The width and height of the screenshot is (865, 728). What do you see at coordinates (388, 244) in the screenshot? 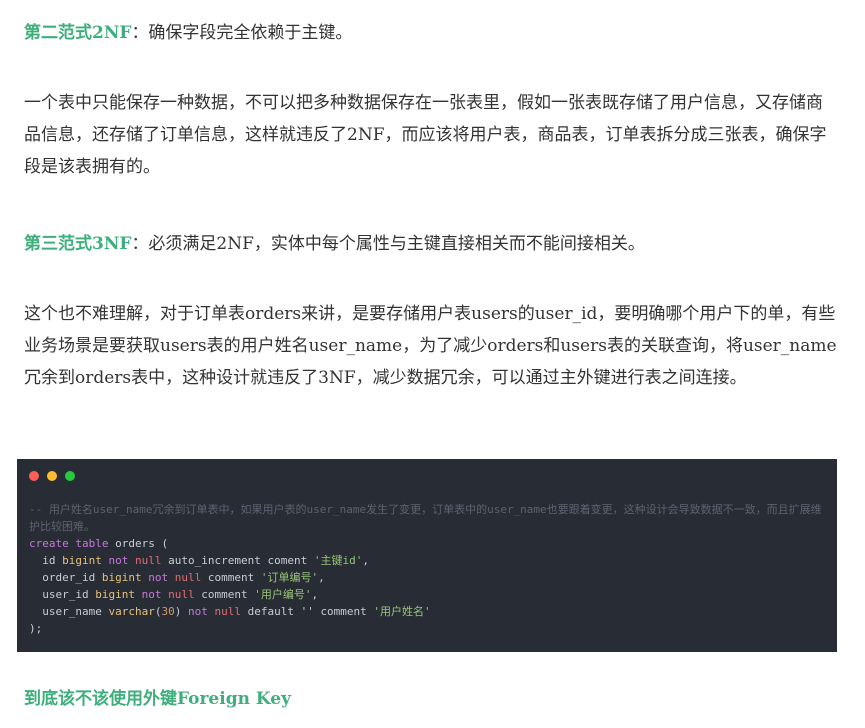
I see `definition-3nf: ：必须满足2NF，实体中每个属性与主键直接相关而不能间接相关。` at bounding box center [388, 244].